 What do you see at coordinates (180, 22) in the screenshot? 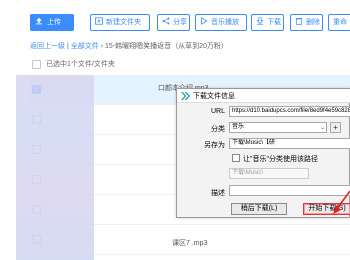
I see `share-label: 分享` at bounding box center [180, 22].